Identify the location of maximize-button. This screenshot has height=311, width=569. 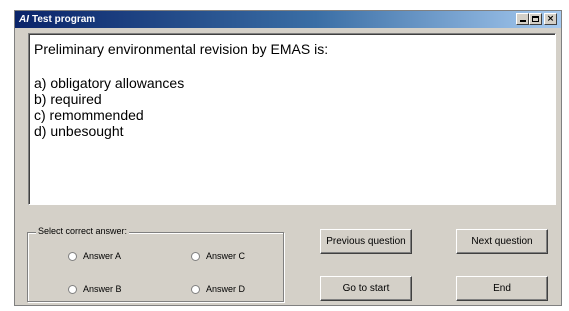
(535, 19).